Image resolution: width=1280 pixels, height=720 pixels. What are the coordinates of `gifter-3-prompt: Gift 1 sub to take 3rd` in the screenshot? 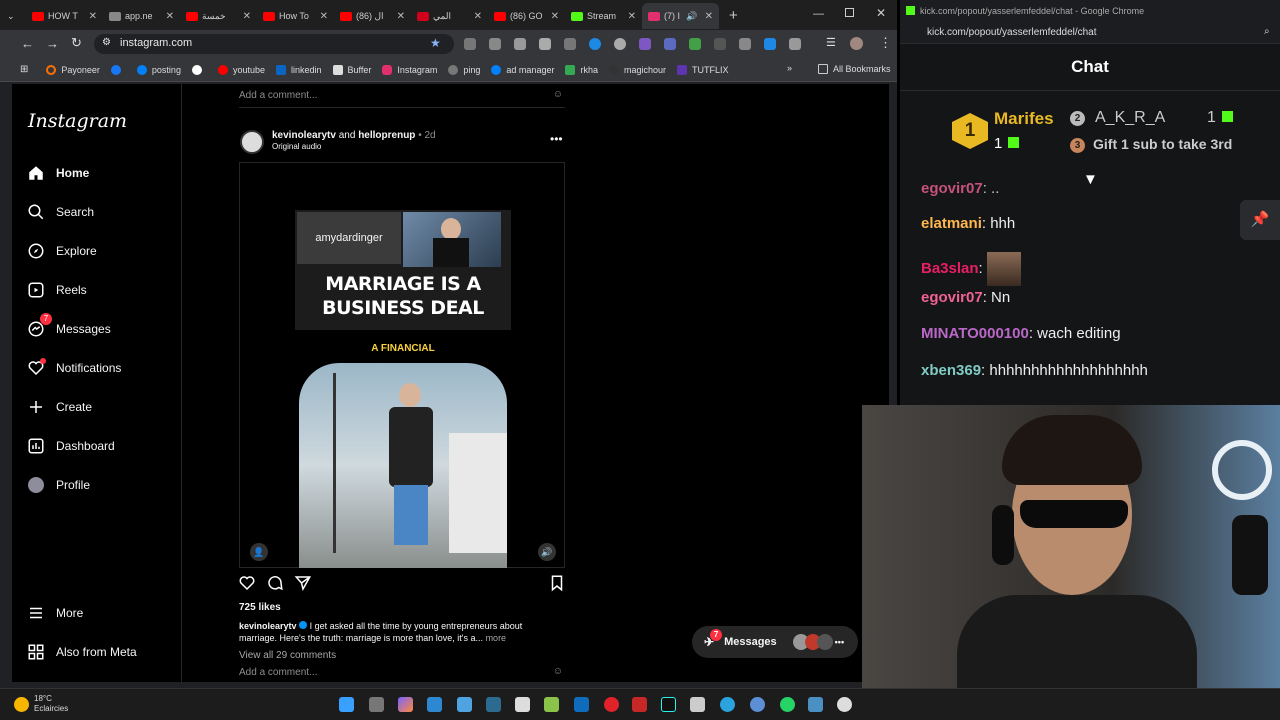 It's located at (1162, 144).